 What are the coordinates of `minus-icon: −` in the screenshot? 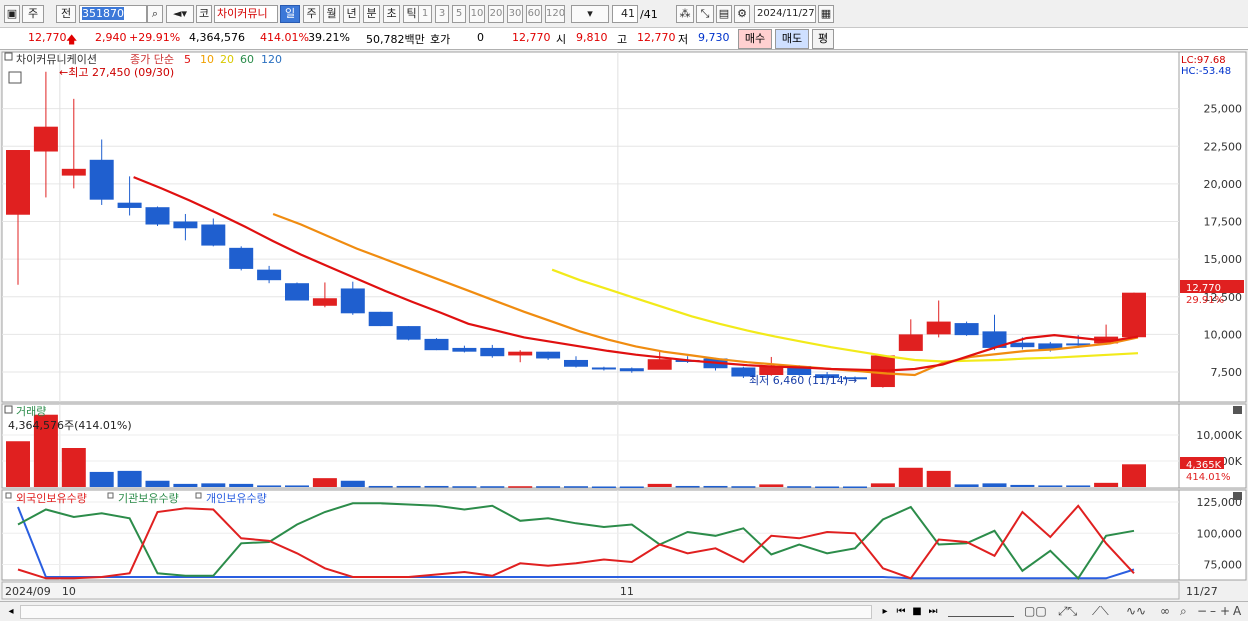 It's located at (1202, 611).